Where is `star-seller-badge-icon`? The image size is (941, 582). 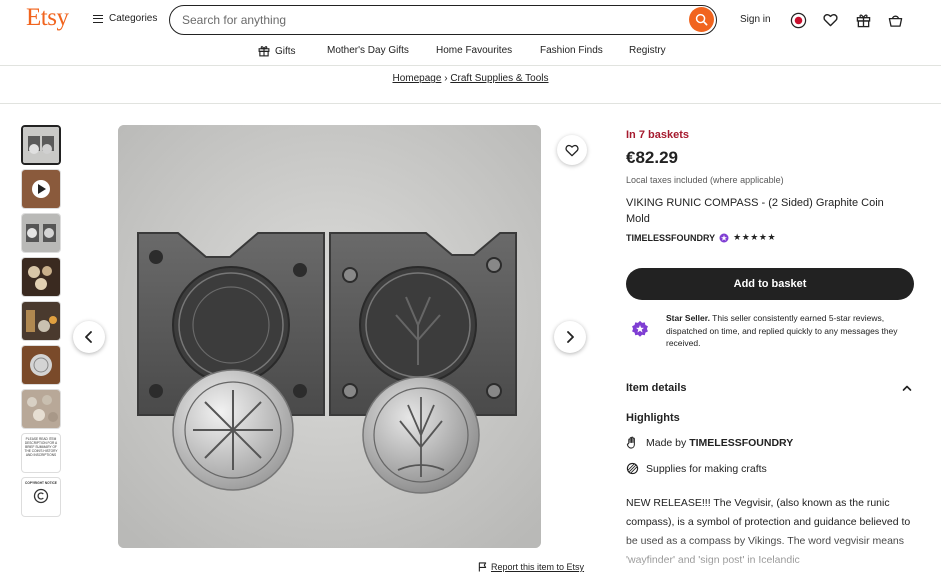
star-seller-badge-icon is located at coordinates (724, 237).